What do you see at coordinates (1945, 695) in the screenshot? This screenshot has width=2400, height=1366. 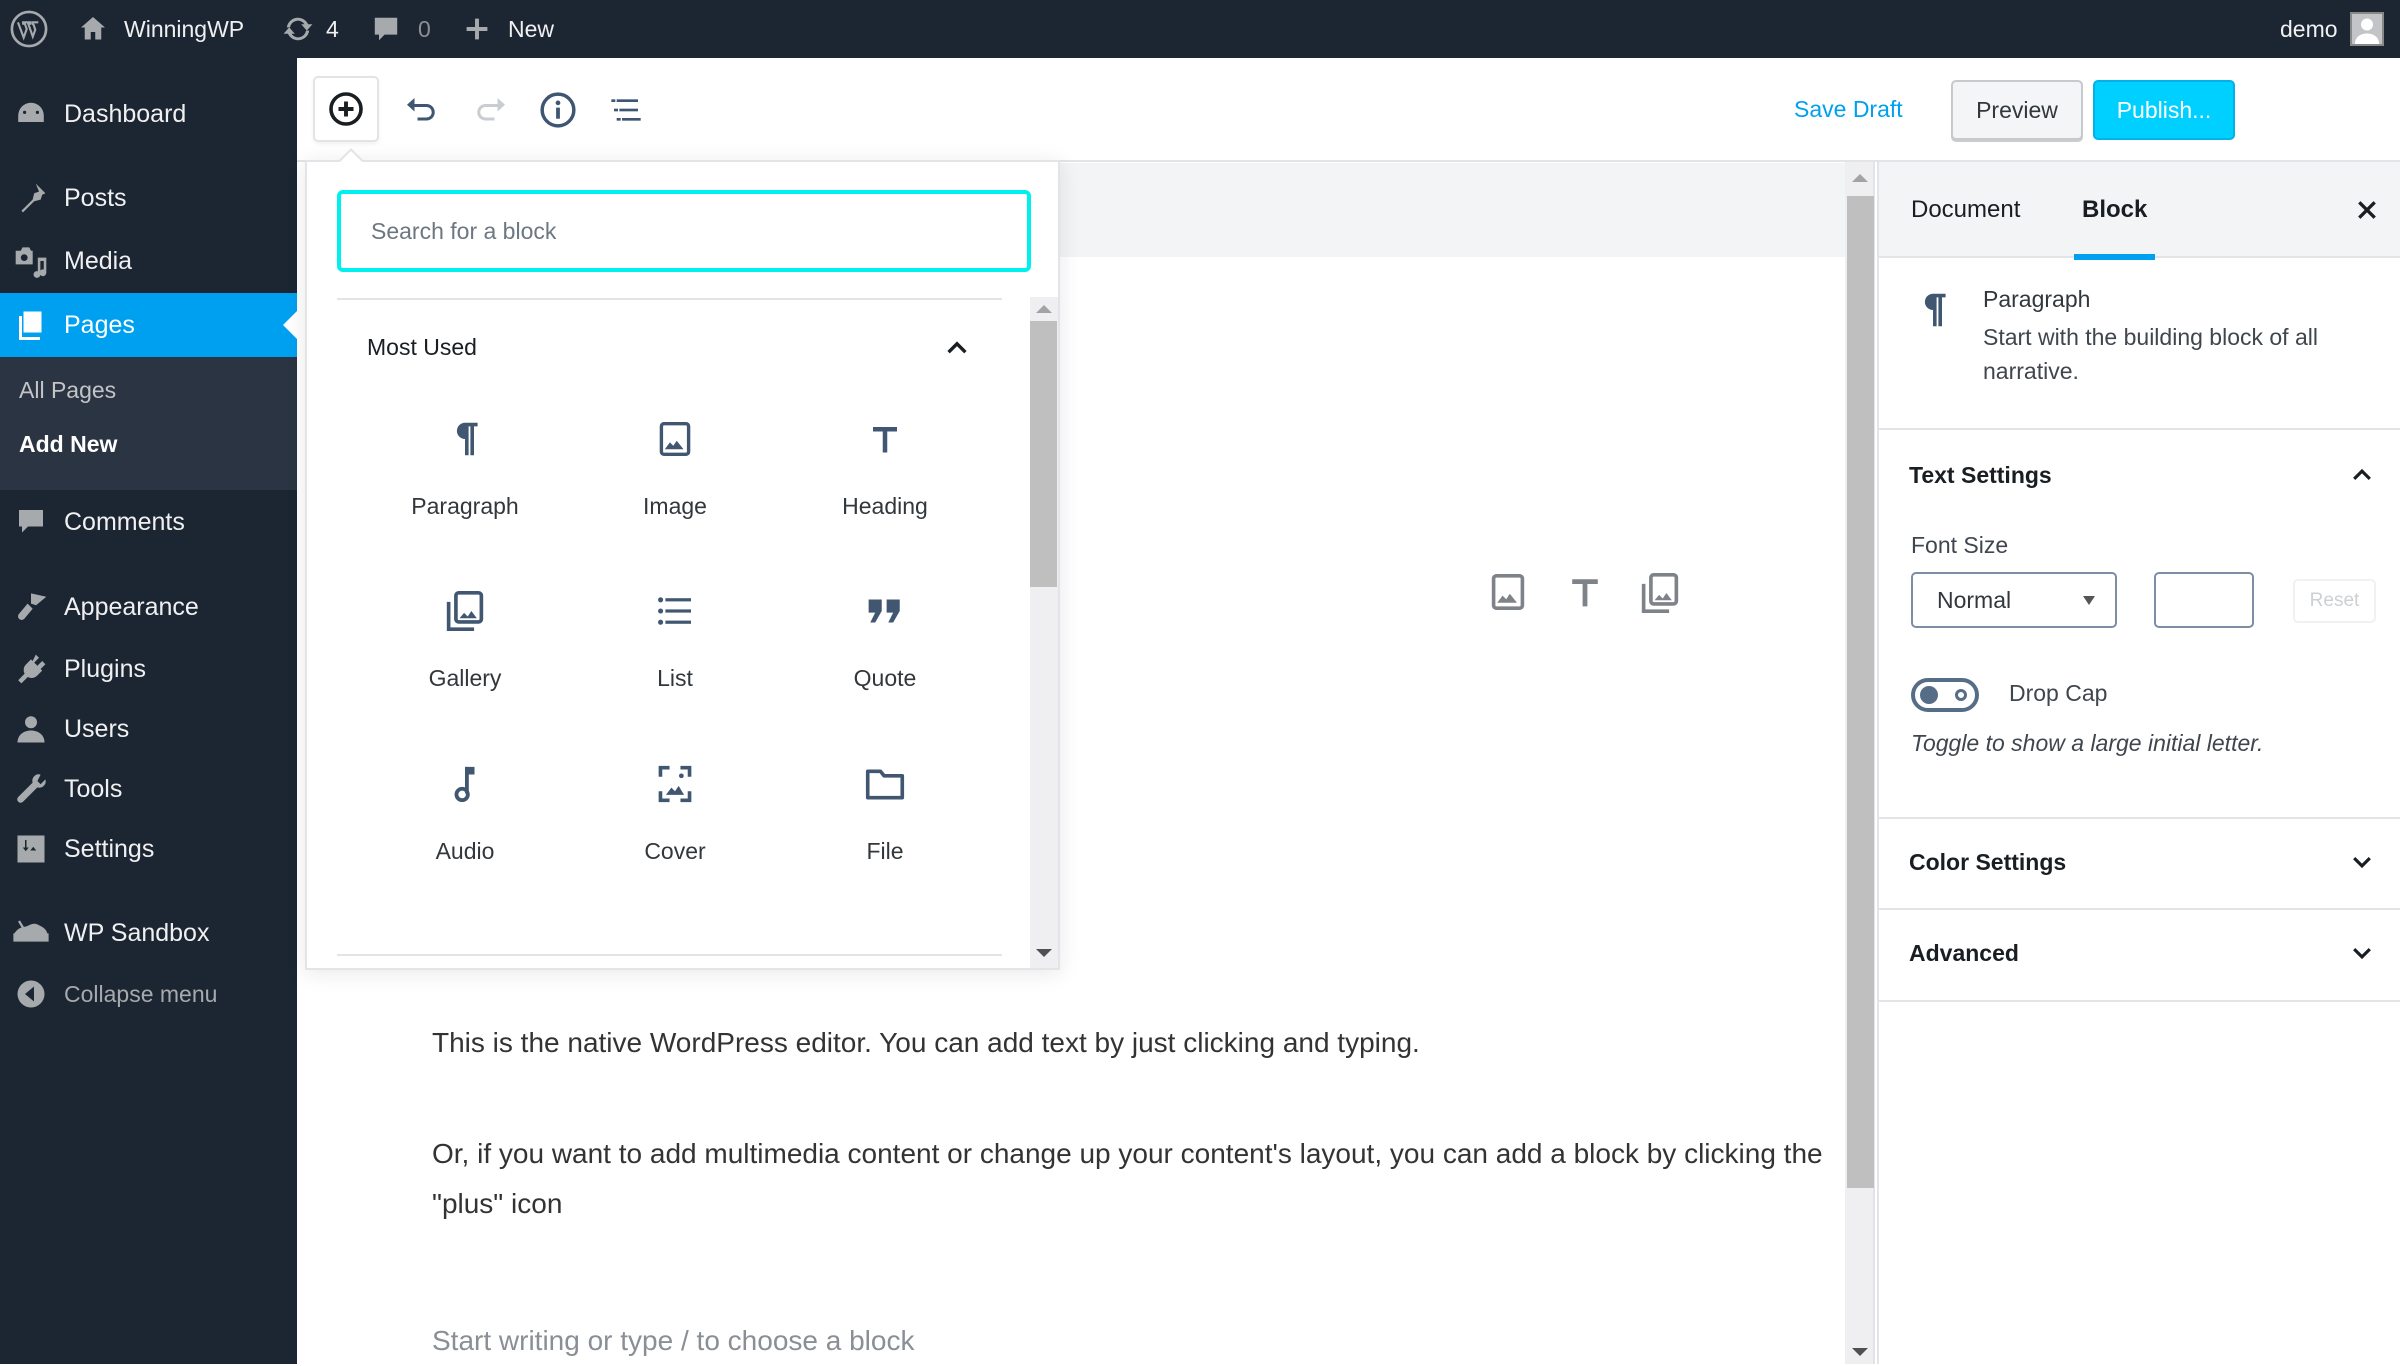 I see `drop-cap-toggle` at bounding box center [1945, 695].